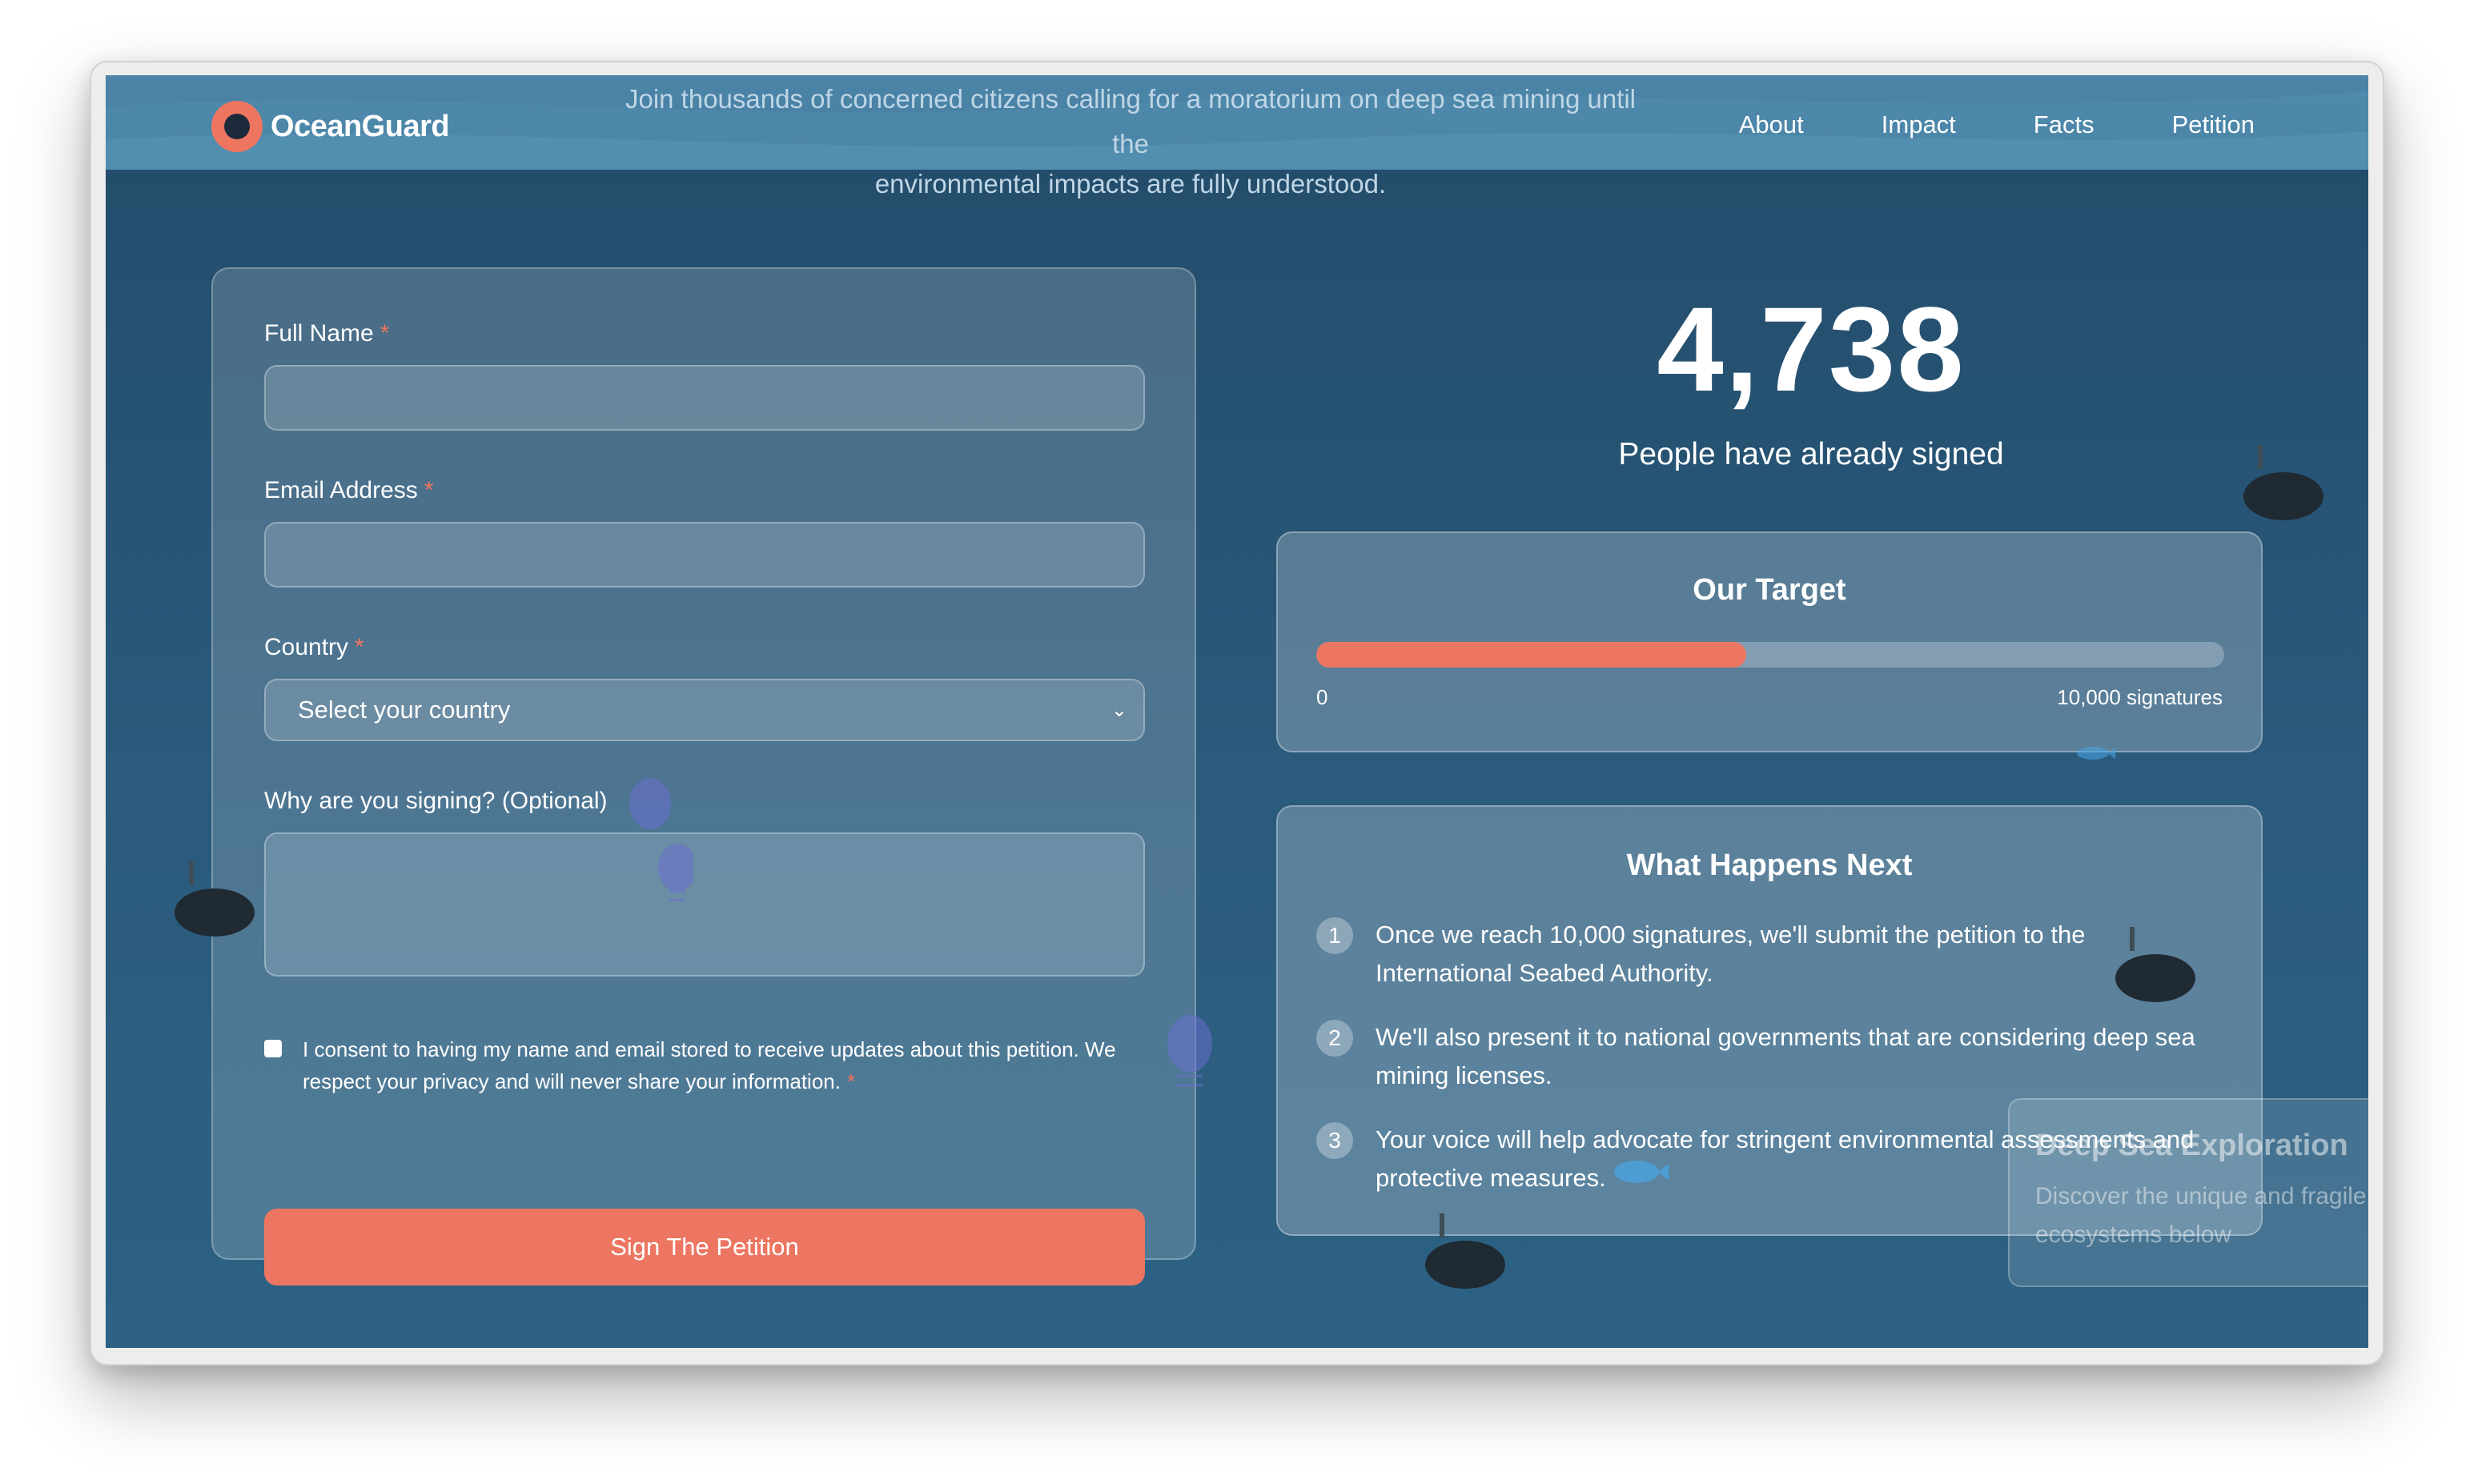 Image resolution: width=2474 pixels, height=1484 pixels. Describe the element at coordinates (1811, 349) in the screenshot. I see `signature-count: 4,738` at that location.